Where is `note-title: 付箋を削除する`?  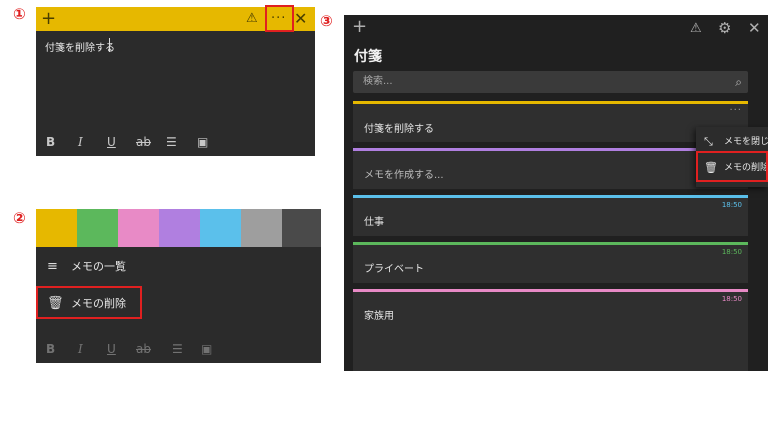
note-title: 付箋を削除する is located at coordinates (399, 129).